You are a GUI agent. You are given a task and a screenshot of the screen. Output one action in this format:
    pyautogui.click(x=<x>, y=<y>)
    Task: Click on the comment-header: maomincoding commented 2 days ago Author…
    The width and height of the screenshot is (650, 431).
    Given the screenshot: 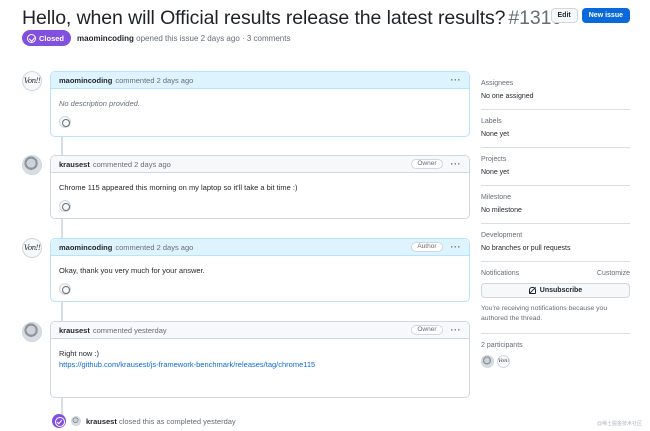 What is the action you would take?
    pyautogui.click(x=260, y=247)
    